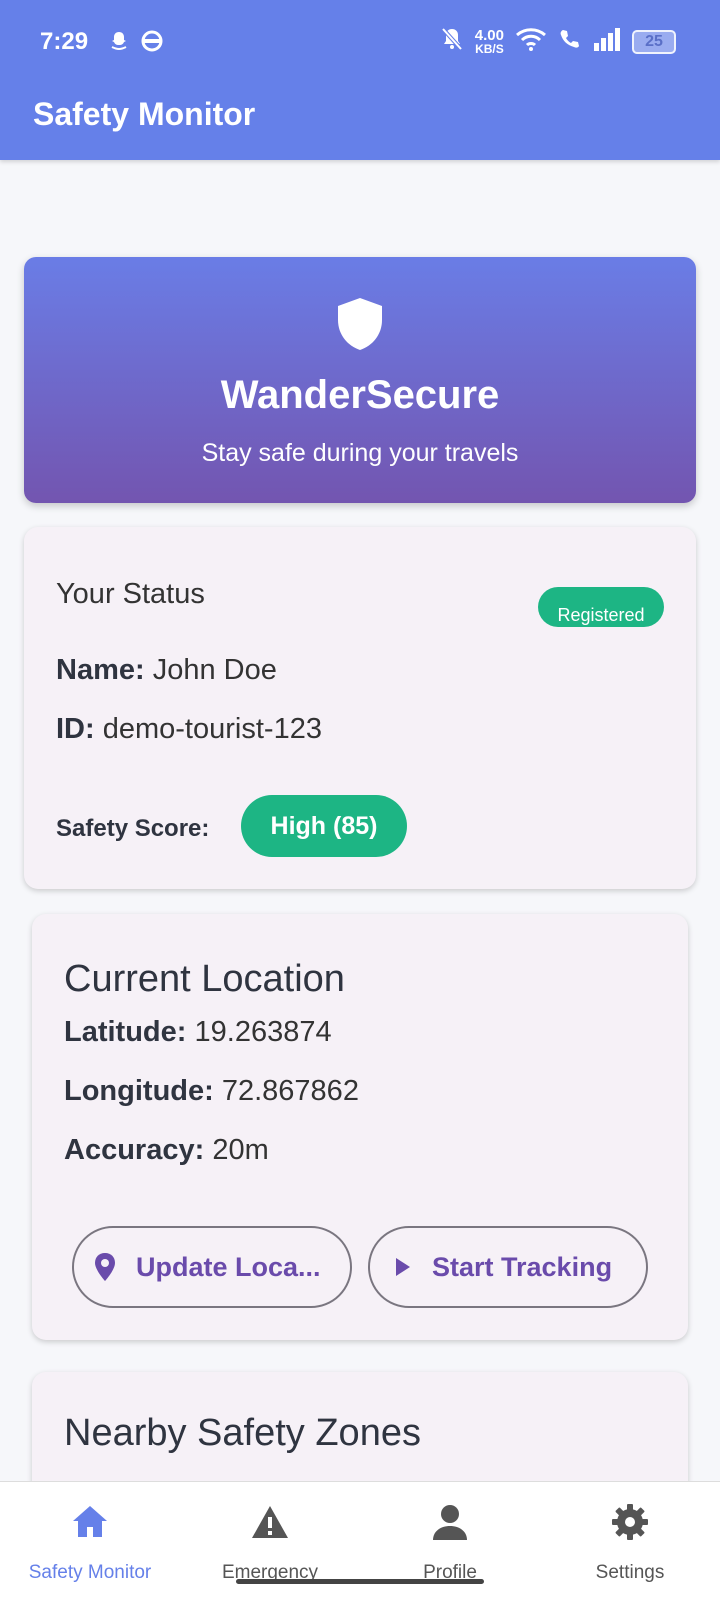  What do you see at coordinates (360, 395) in the screenshot?
I see `hero-title: WanderSecure` at bounding box center [360, 395].